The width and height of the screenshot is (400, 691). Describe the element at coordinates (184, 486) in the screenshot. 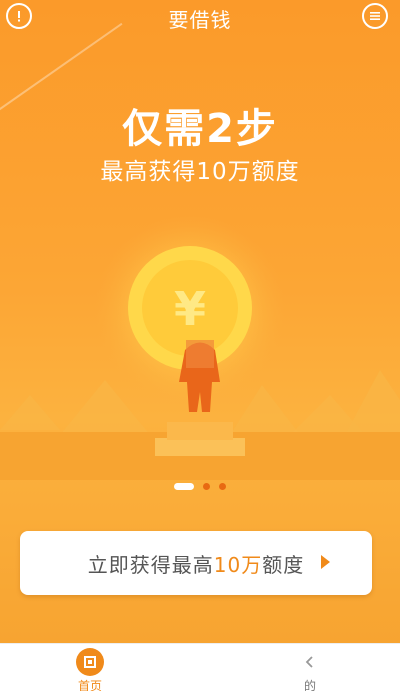

I see `carousel-dot-active` at that location.